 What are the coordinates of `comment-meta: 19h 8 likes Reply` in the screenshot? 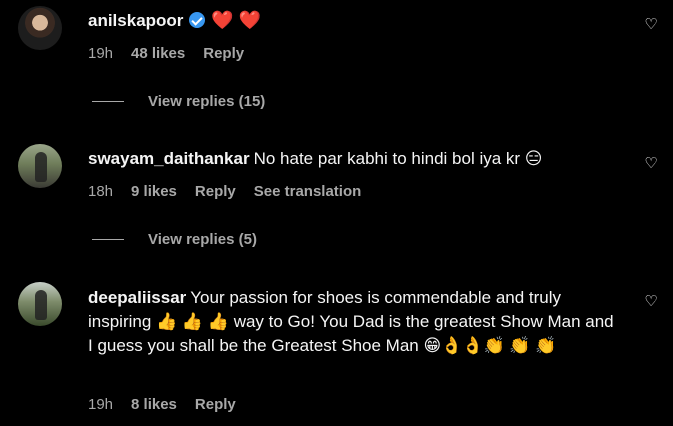 It's located at (171, 404).